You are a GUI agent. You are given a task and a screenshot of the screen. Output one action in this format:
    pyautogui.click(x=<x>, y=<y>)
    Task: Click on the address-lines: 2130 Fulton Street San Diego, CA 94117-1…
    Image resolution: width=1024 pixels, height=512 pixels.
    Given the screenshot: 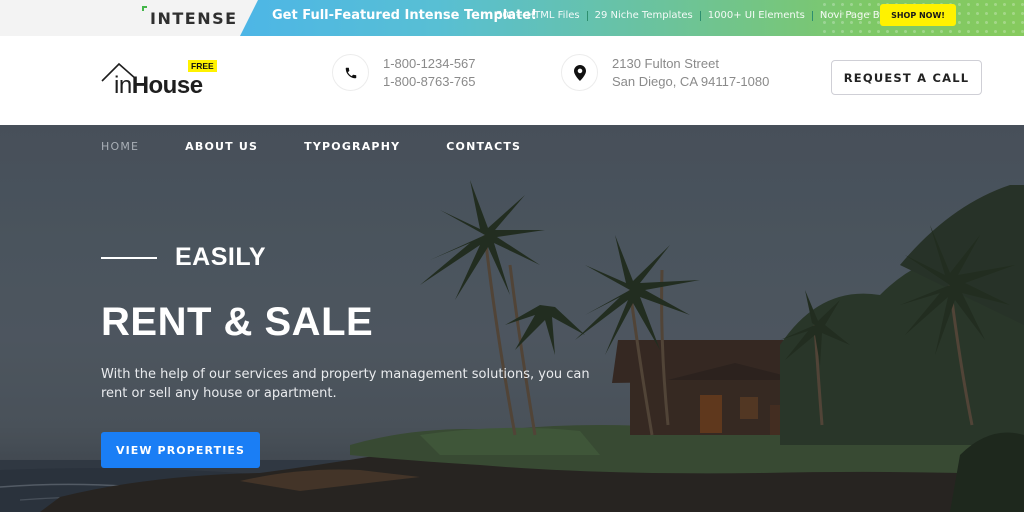 What is the action you would take?
    pyautogui.click(x=690, y=73)
    